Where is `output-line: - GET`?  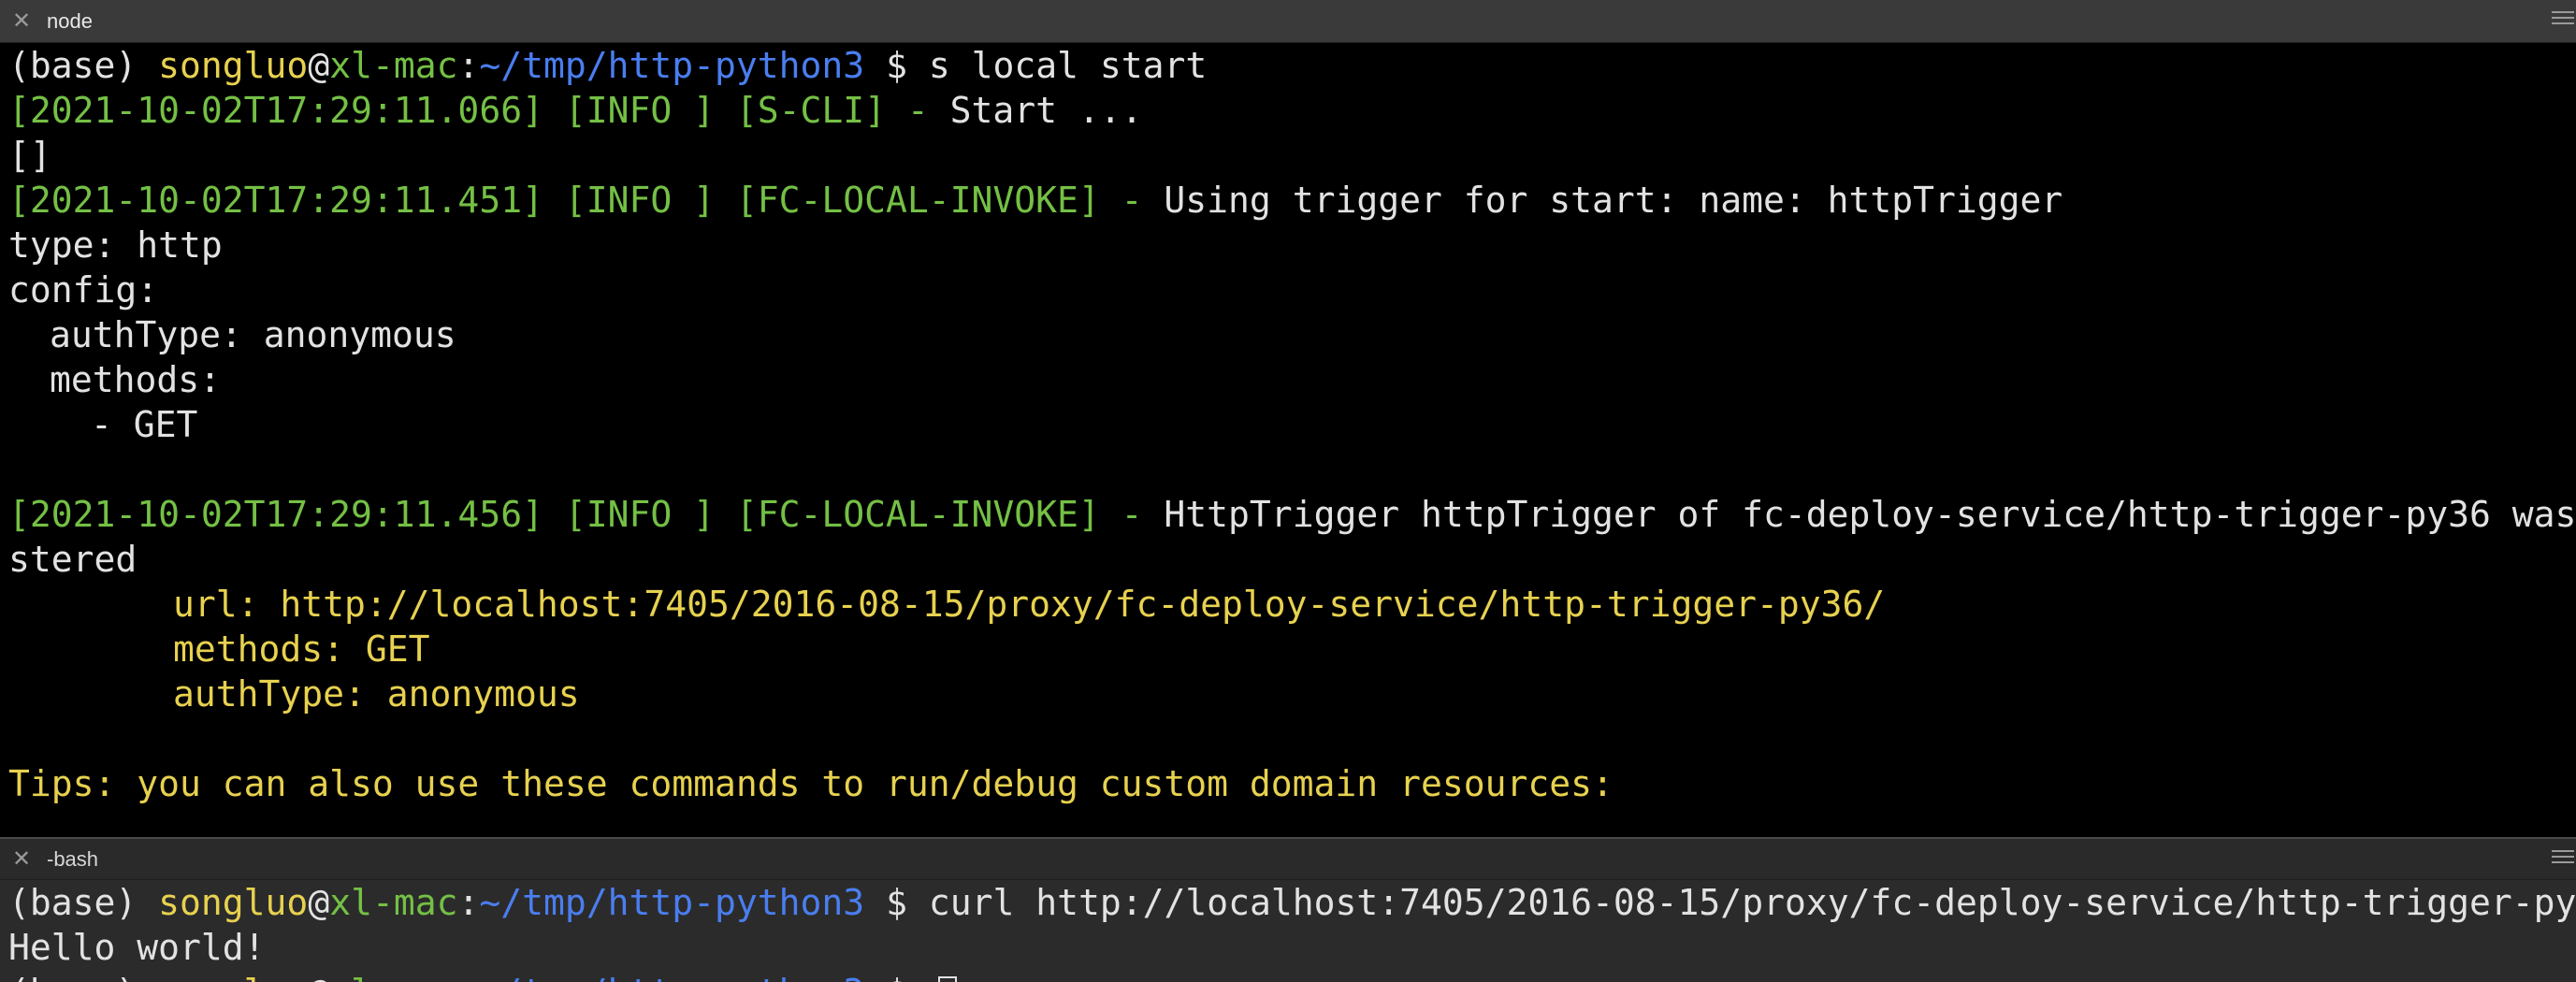
output-line: - GET is located at coordinates (144, 424).